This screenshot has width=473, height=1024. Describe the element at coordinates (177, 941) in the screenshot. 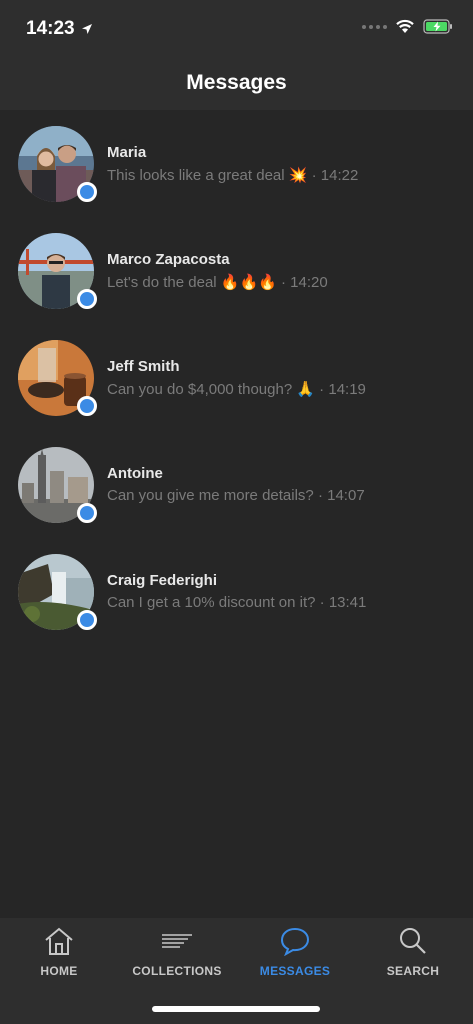

I see `collections-icon` at that location.